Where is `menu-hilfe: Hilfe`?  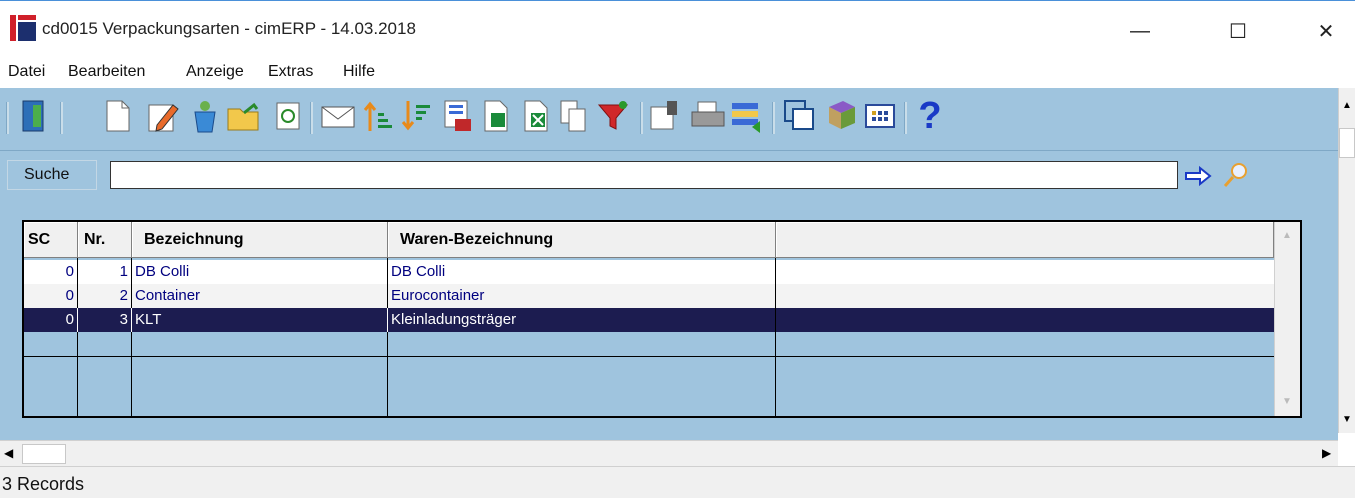
menu-hilfe: Hilfe is located at coordinates (359, 72).